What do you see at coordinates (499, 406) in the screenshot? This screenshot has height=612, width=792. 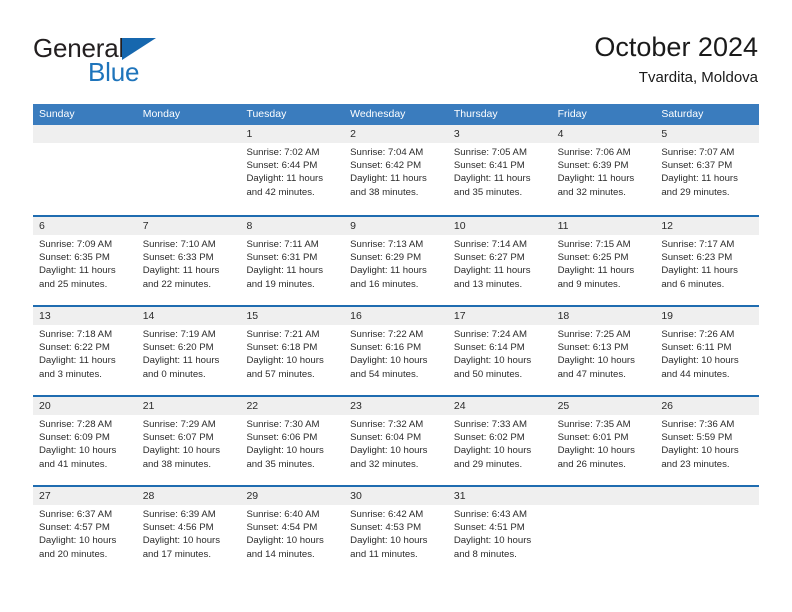 I see `day-number-band: 24` at bounding box center [499, 406].